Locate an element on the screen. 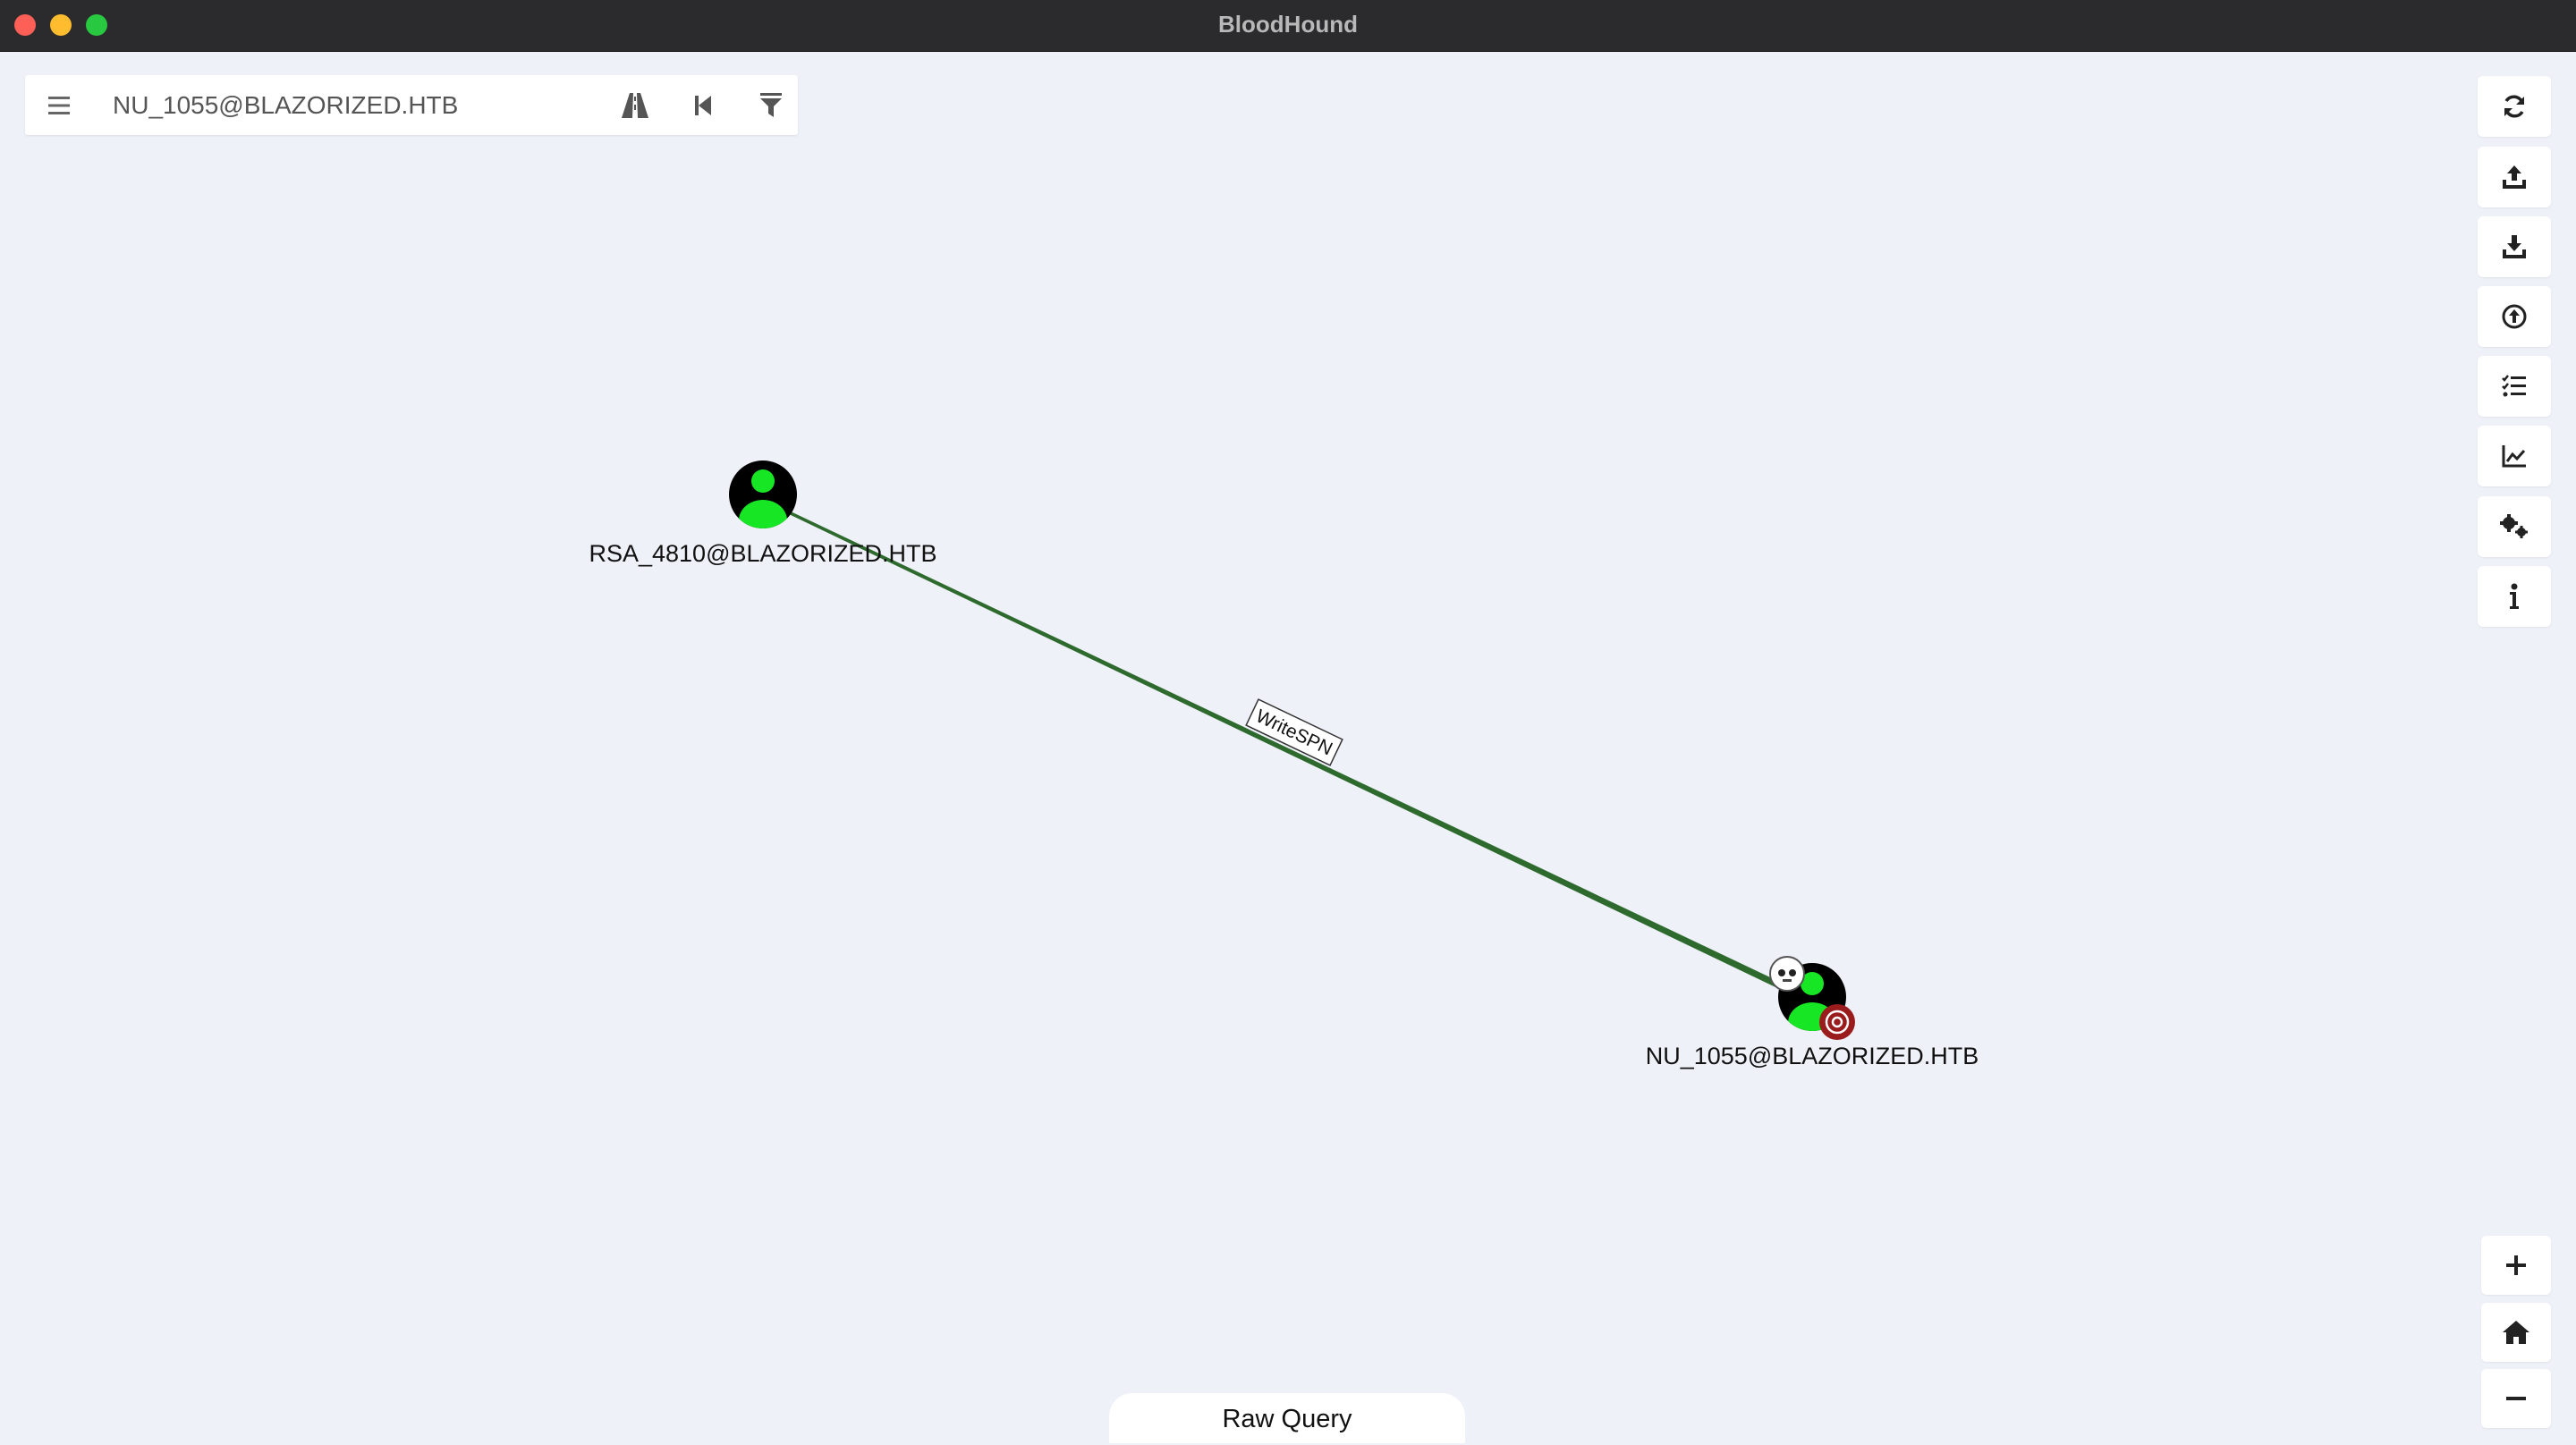 This screenshot has height=1445, width=2576. zoom-in-icon is located at coordinates (2516, 1265).